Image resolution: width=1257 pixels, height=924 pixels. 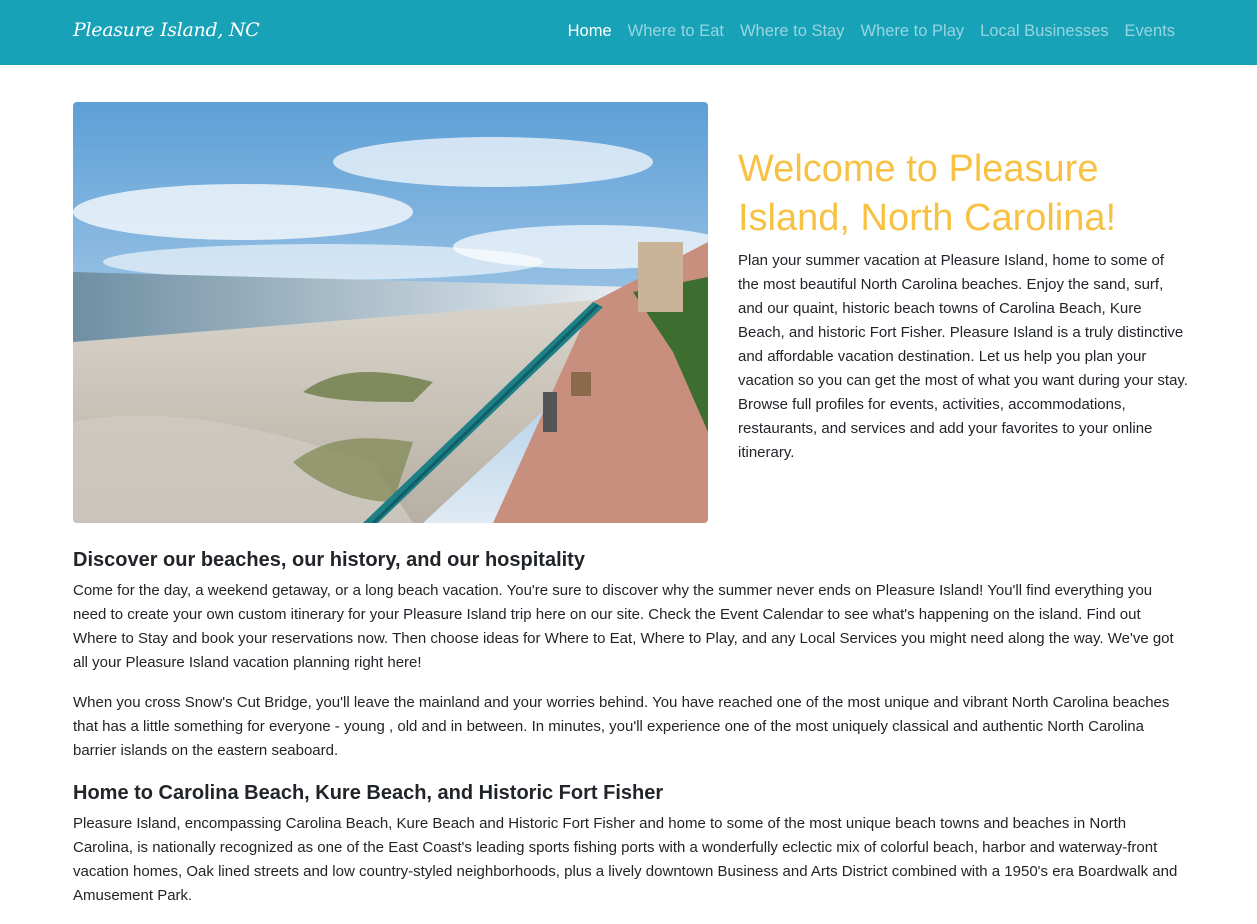 I want to click on nav-link-where-to-eat: Where to Eat, so click(x=676, y=31).